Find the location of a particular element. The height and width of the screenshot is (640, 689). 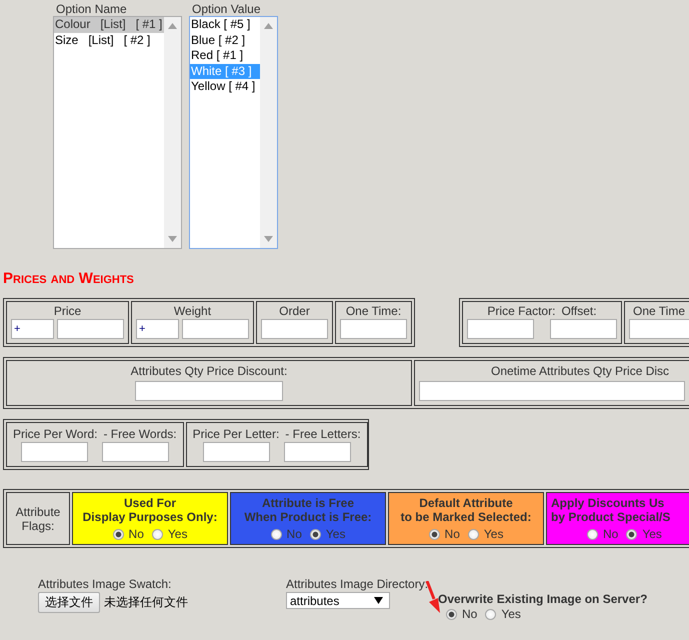

field-label: - Free Letters: is located at coordinates (323, 434).